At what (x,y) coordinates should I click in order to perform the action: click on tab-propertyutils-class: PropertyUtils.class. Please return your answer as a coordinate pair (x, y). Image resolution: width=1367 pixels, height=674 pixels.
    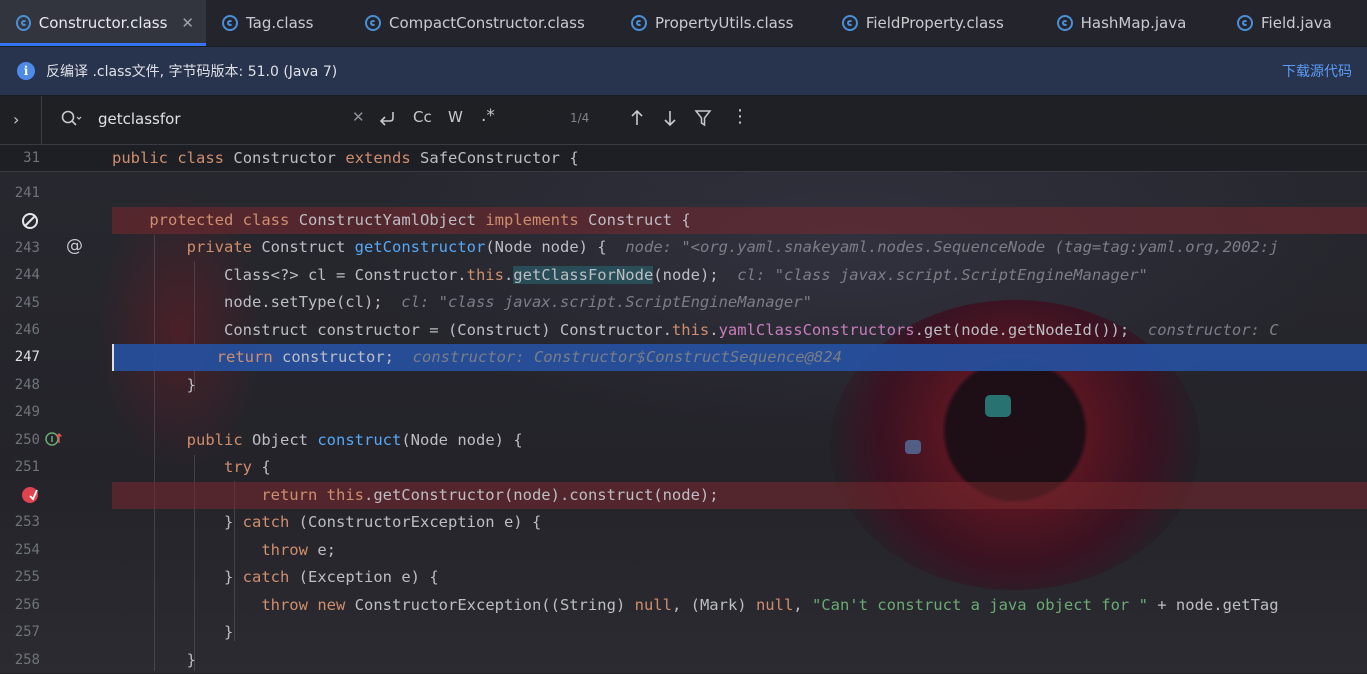
    Looking at the image, I should click on (720, 23).